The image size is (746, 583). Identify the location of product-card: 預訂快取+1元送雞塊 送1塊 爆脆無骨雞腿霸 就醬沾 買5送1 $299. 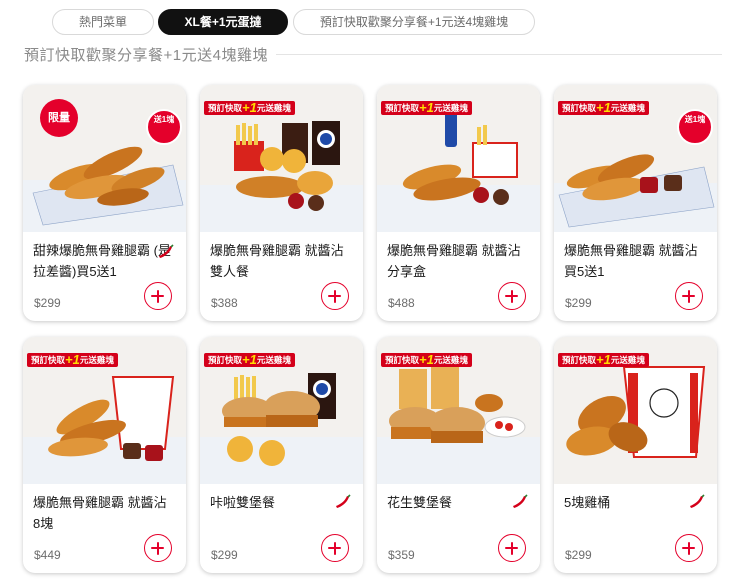
(635, 203).